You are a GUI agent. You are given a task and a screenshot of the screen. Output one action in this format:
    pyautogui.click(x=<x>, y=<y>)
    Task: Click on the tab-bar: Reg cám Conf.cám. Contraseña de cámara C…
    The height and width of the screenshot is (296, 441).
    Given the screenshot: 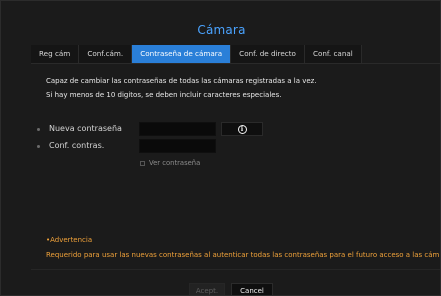 What is the action you would take?
    pyautogui.click(x=196, y=54)
    